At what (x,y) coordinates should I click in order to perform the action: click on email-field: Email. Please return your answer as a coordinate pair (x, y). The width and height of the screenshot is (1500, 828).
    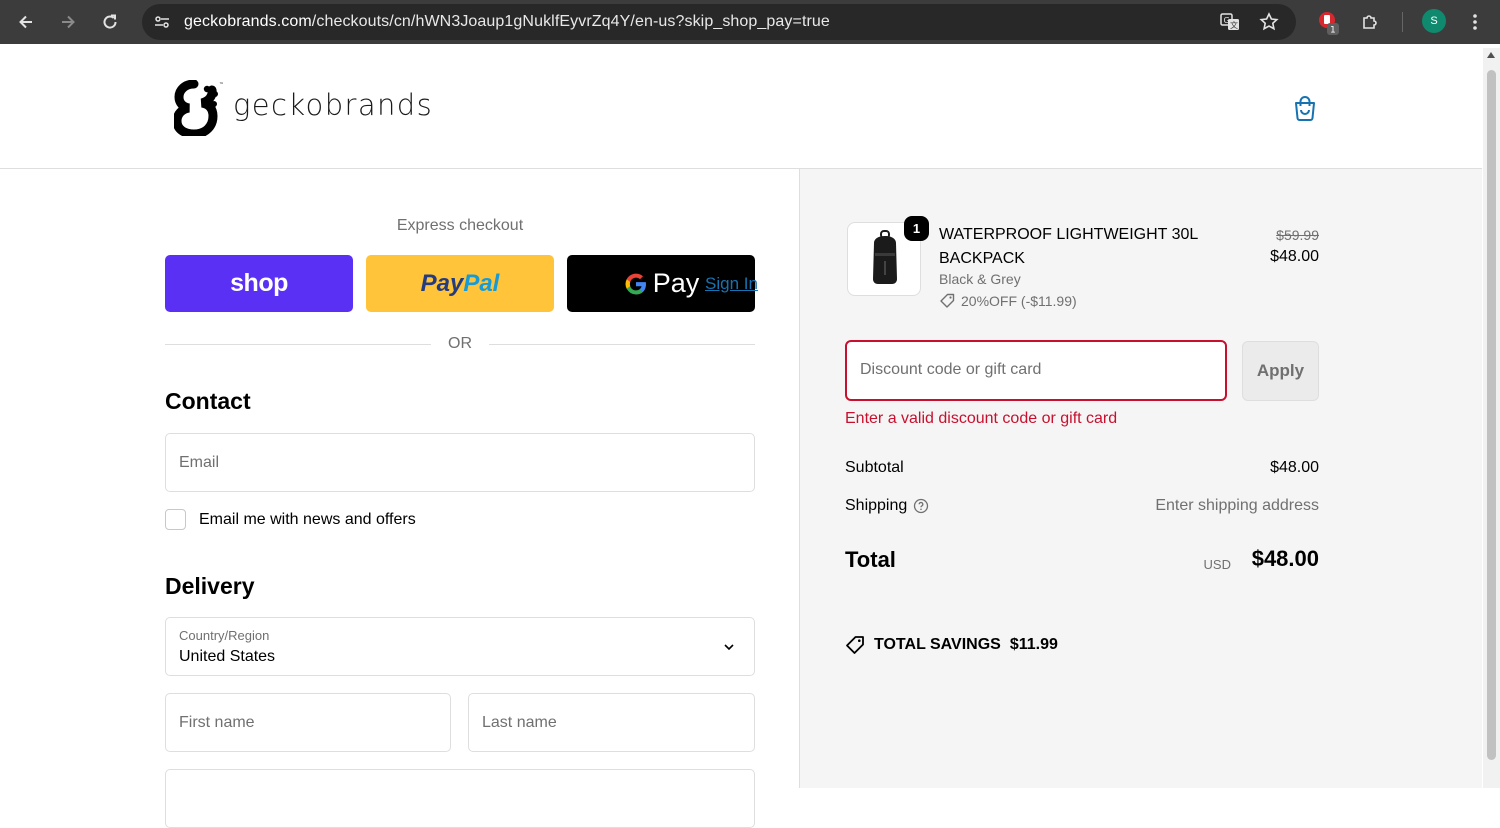
    Looking at the image, I should click on (460, 462).